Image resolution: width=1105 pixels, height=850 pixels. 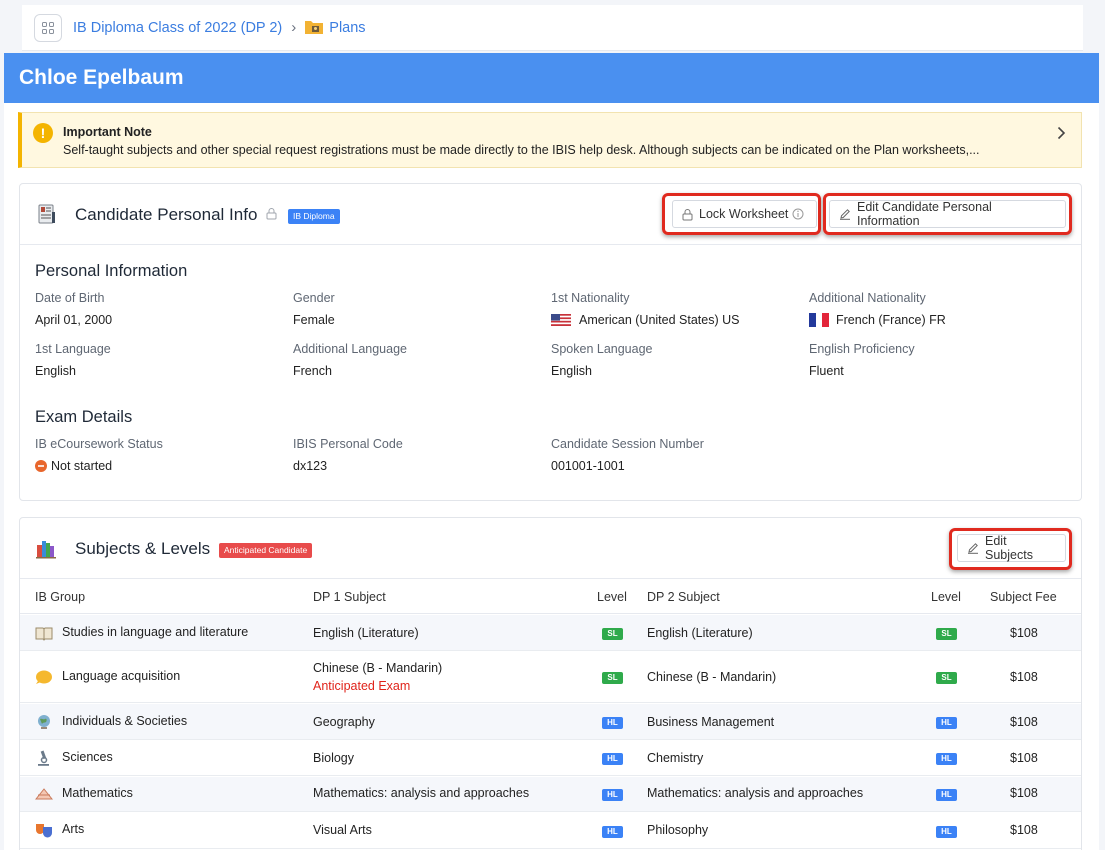 I want to click on edit-subjects-button: Edit Subjects, so click(x=1011, y=548).